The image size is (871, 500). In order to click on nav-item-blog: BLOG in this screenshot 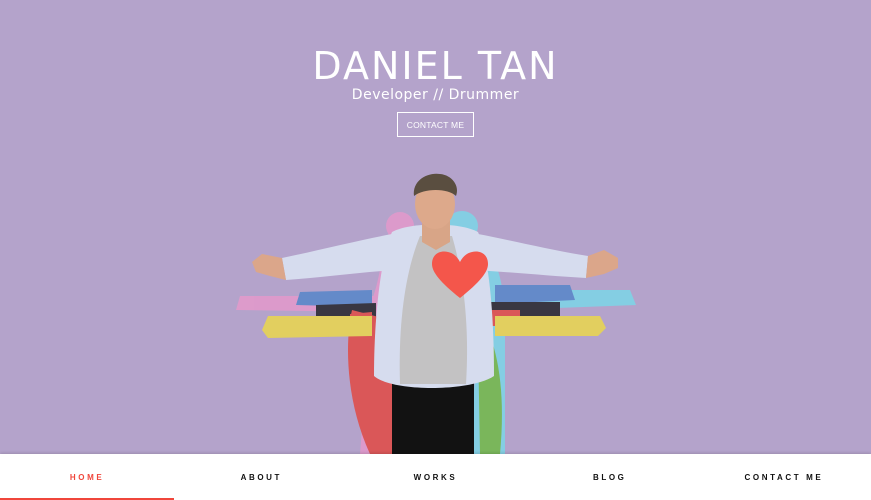, I will do `click(610, 477)`.